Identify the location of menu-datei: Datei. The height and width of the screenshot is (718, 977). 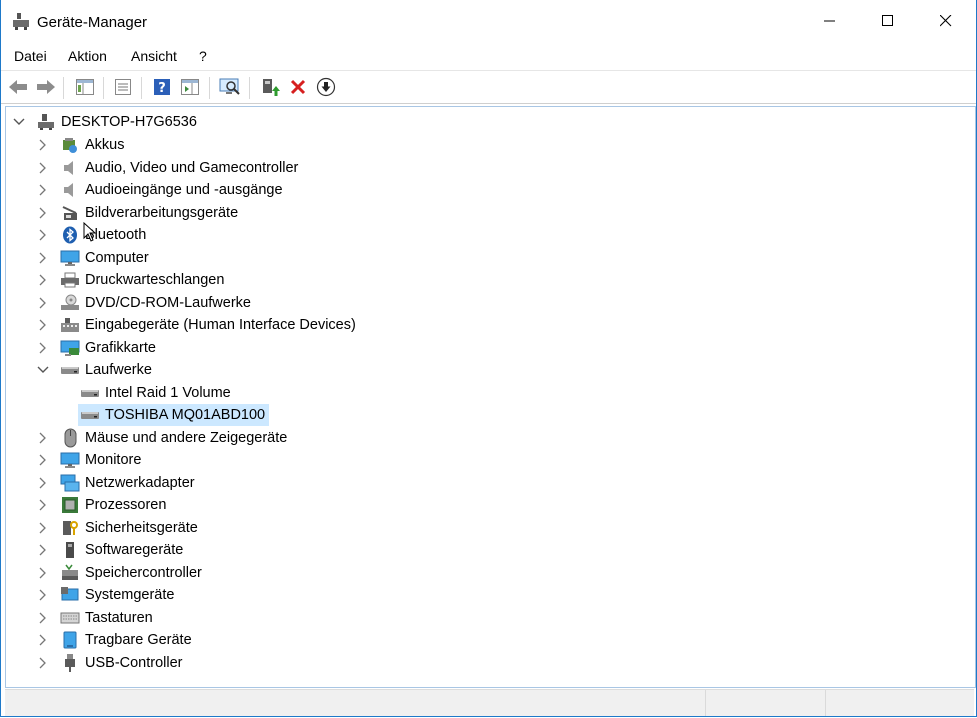
(30, 56).